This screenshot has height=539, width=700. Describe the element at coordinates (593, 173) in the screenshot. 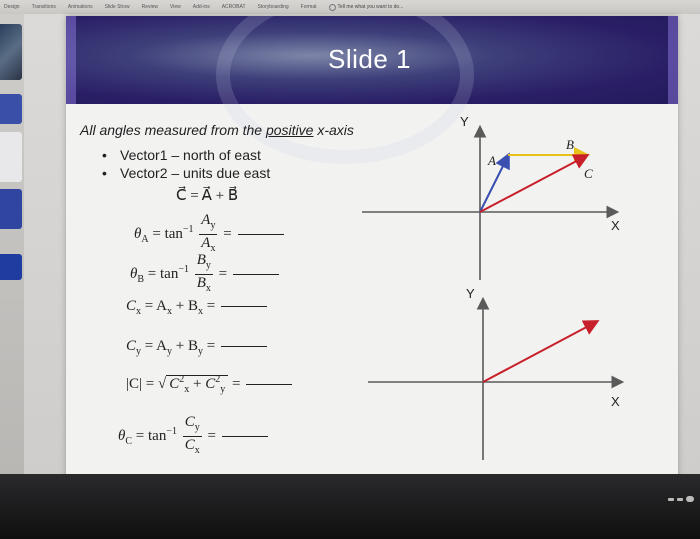

I see `vector-c-label: C⃗` at that location.